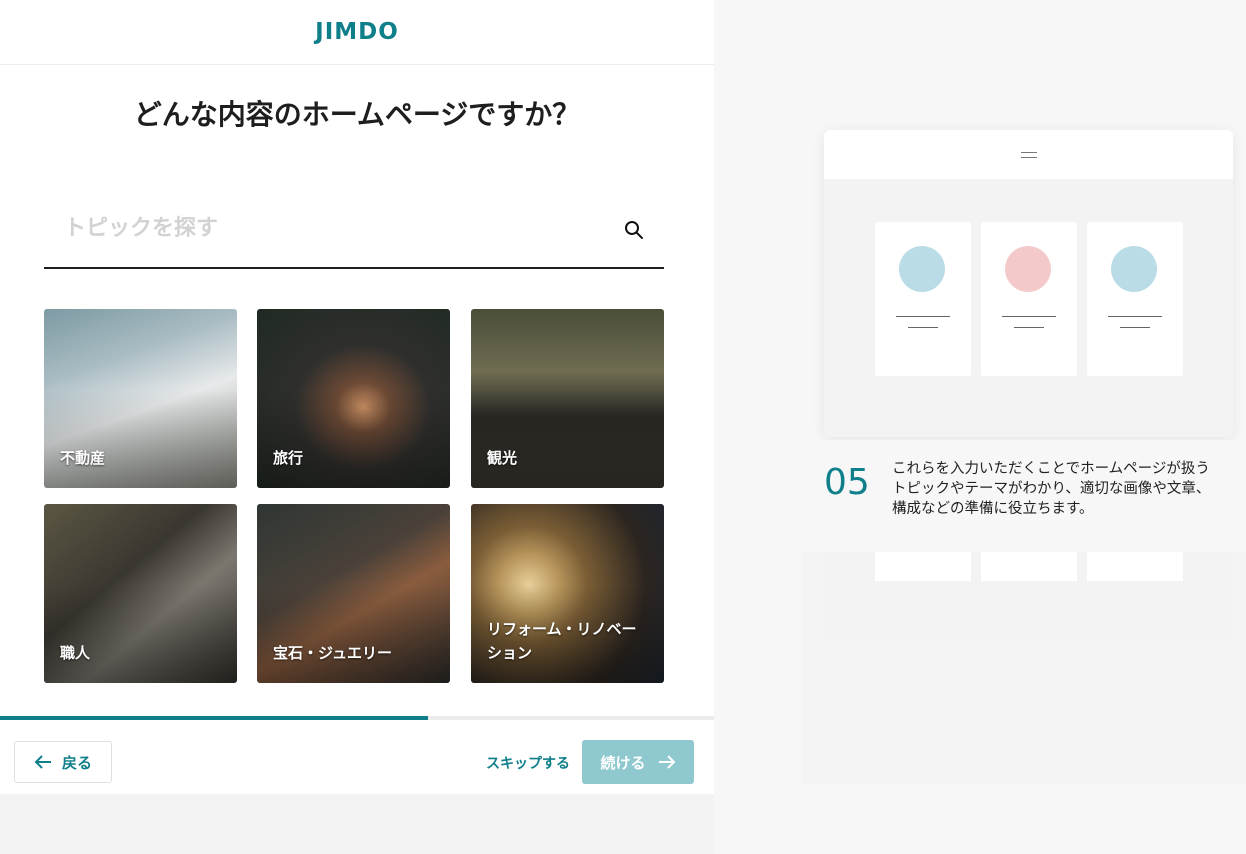  What do you see at coordinates (847, 482) in the screenshot?
I see `step-number: 05` at bounding box center [847, 482].